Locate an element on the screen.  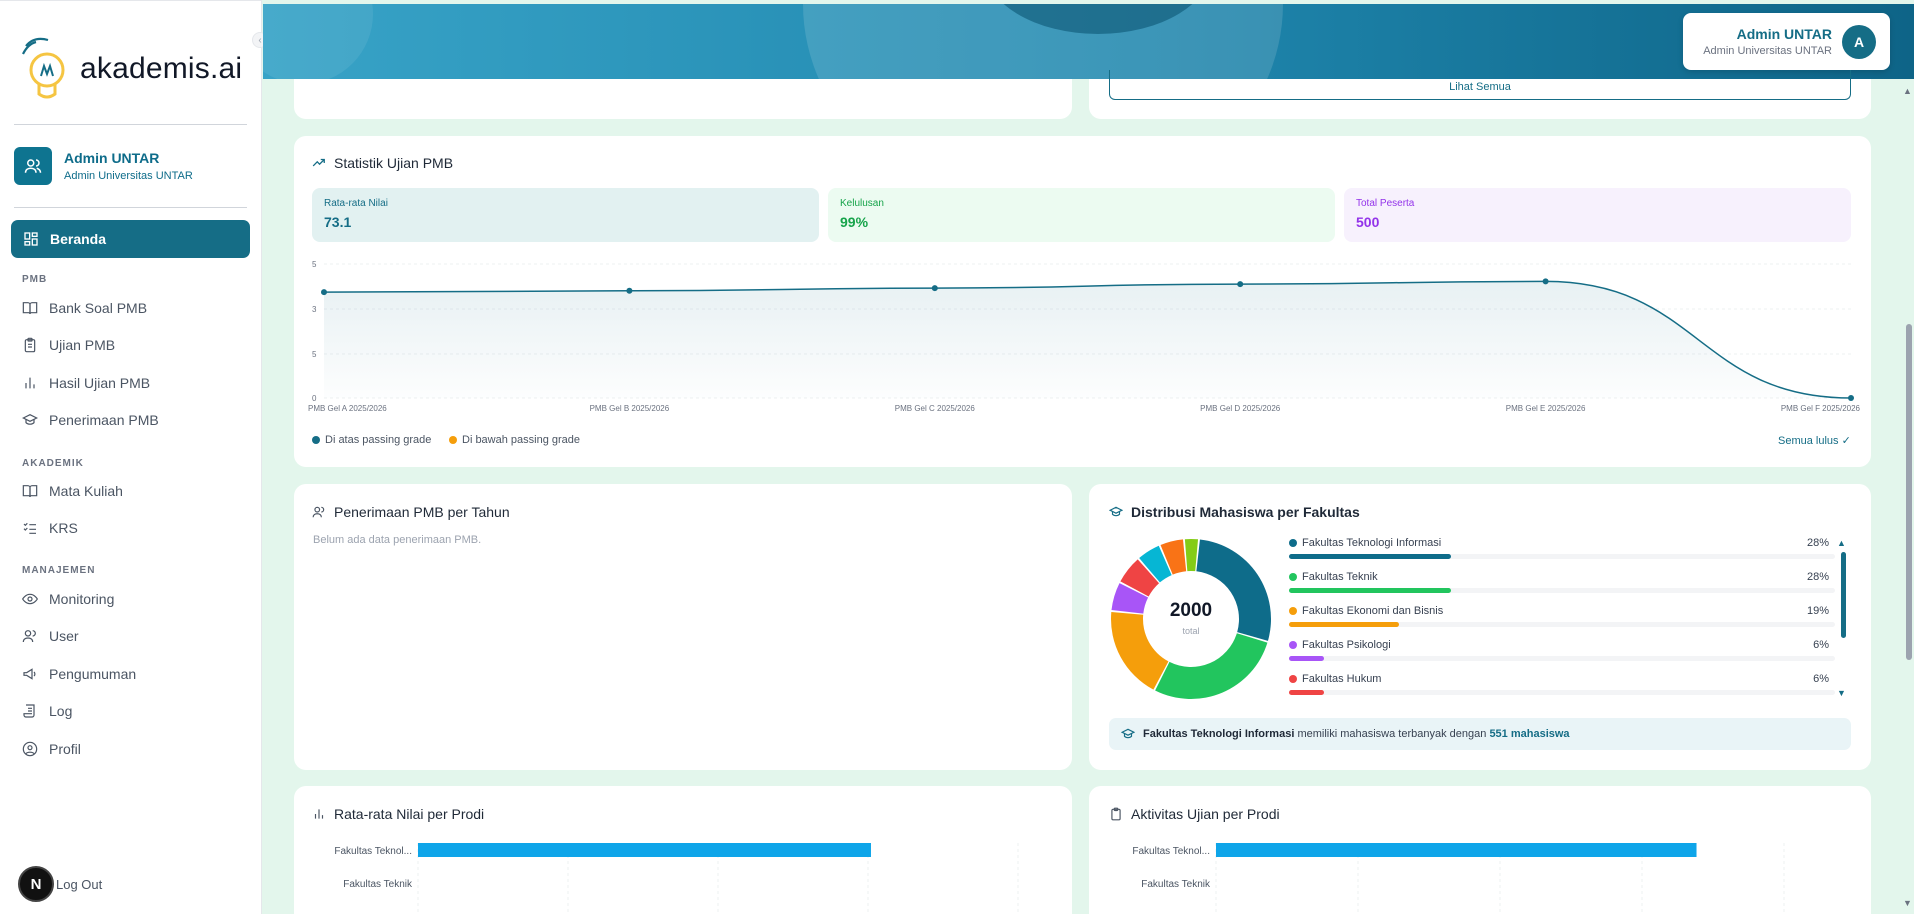
x-tick-label: PMB Gel F 2025/2026 is located at coordinates (1821, 408).